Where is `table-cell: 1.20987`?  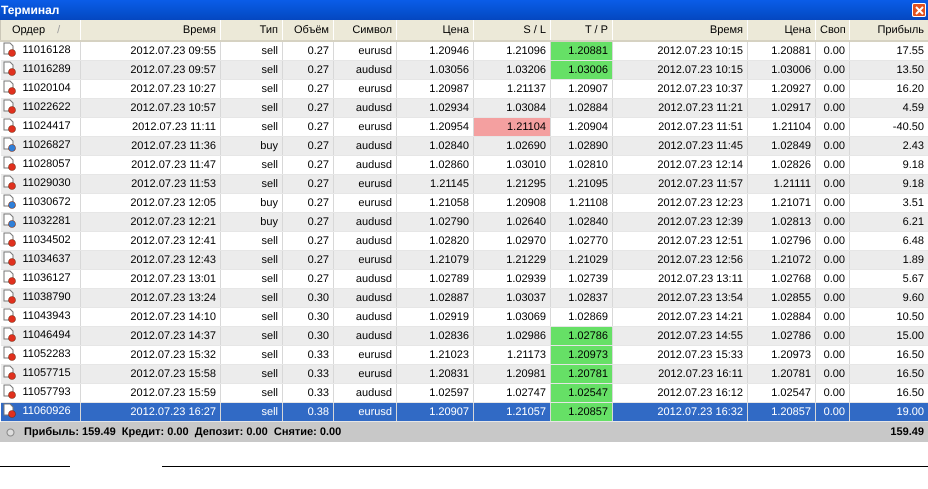 table-cell: 1.20987 is located at coordinates (449, 89).